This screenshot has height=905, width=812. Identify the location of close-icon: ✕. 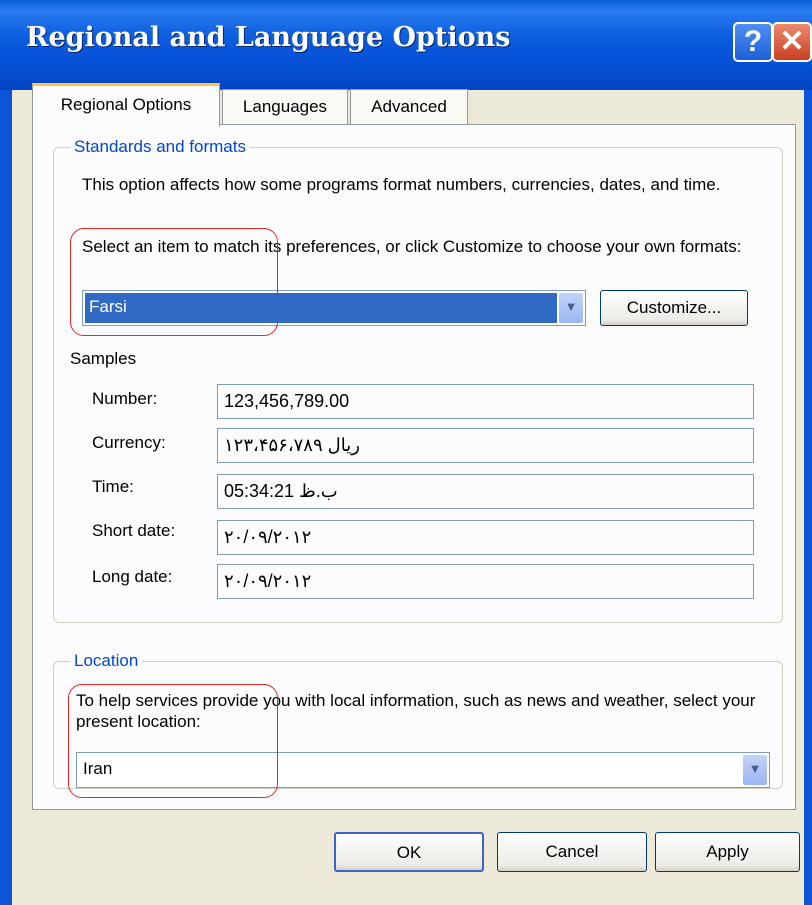
(792, 41).